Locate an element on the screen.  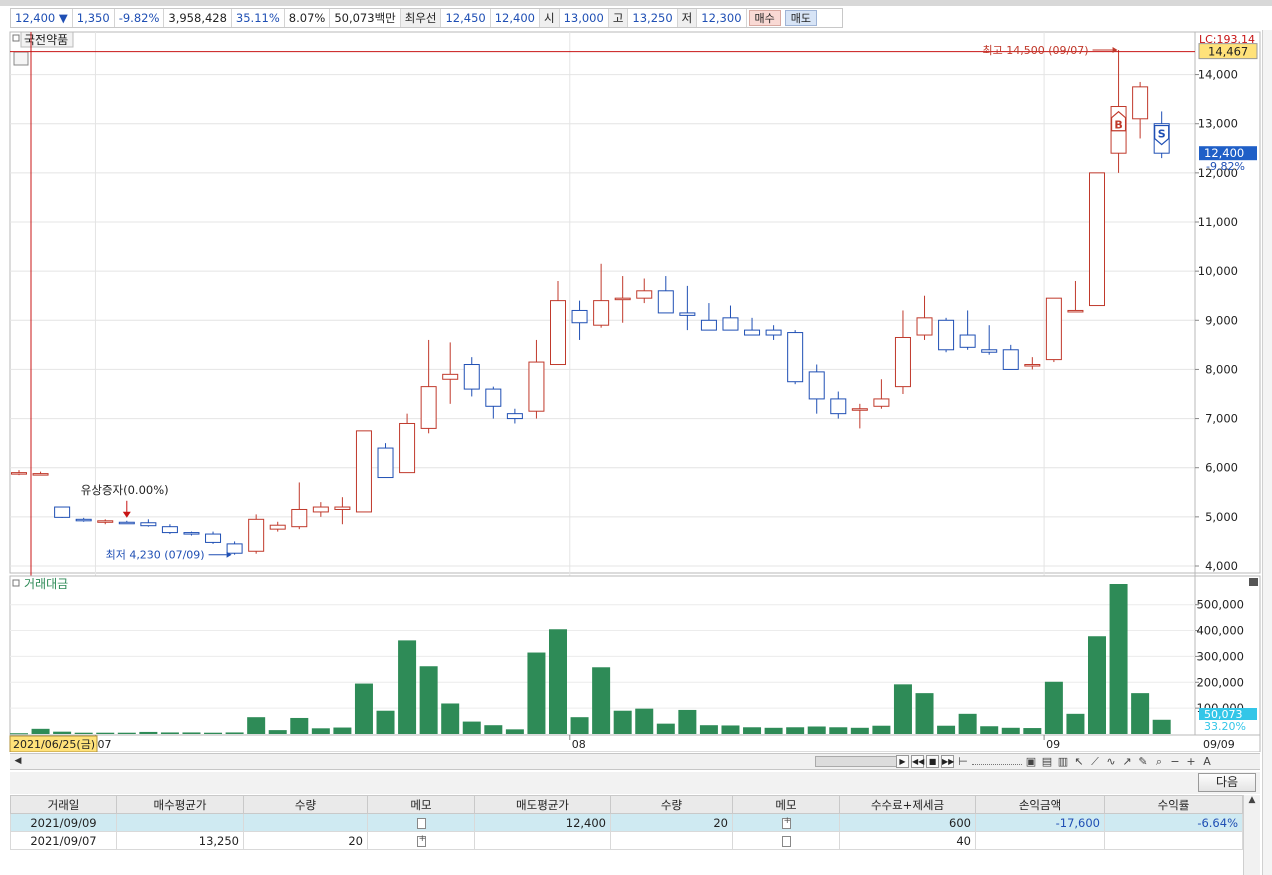
price-tick-label: 11,000 is located at coordinates (1218, 222).